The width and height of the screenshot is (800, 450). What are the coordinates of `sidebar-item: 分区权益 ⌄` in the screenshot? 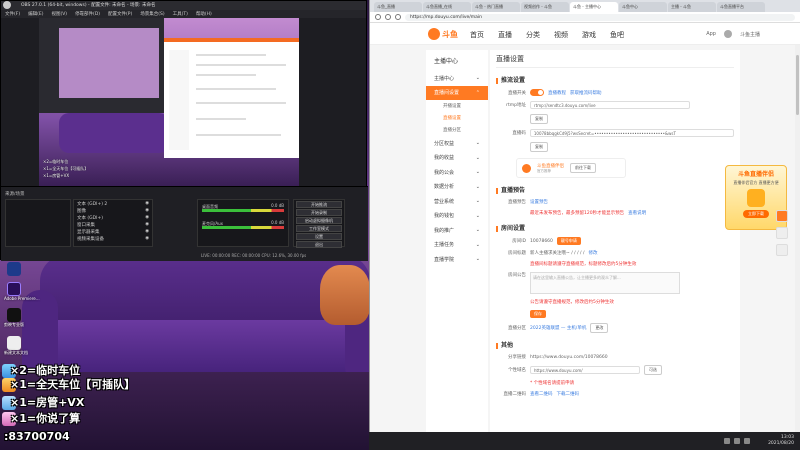 It's located at (457, 143).